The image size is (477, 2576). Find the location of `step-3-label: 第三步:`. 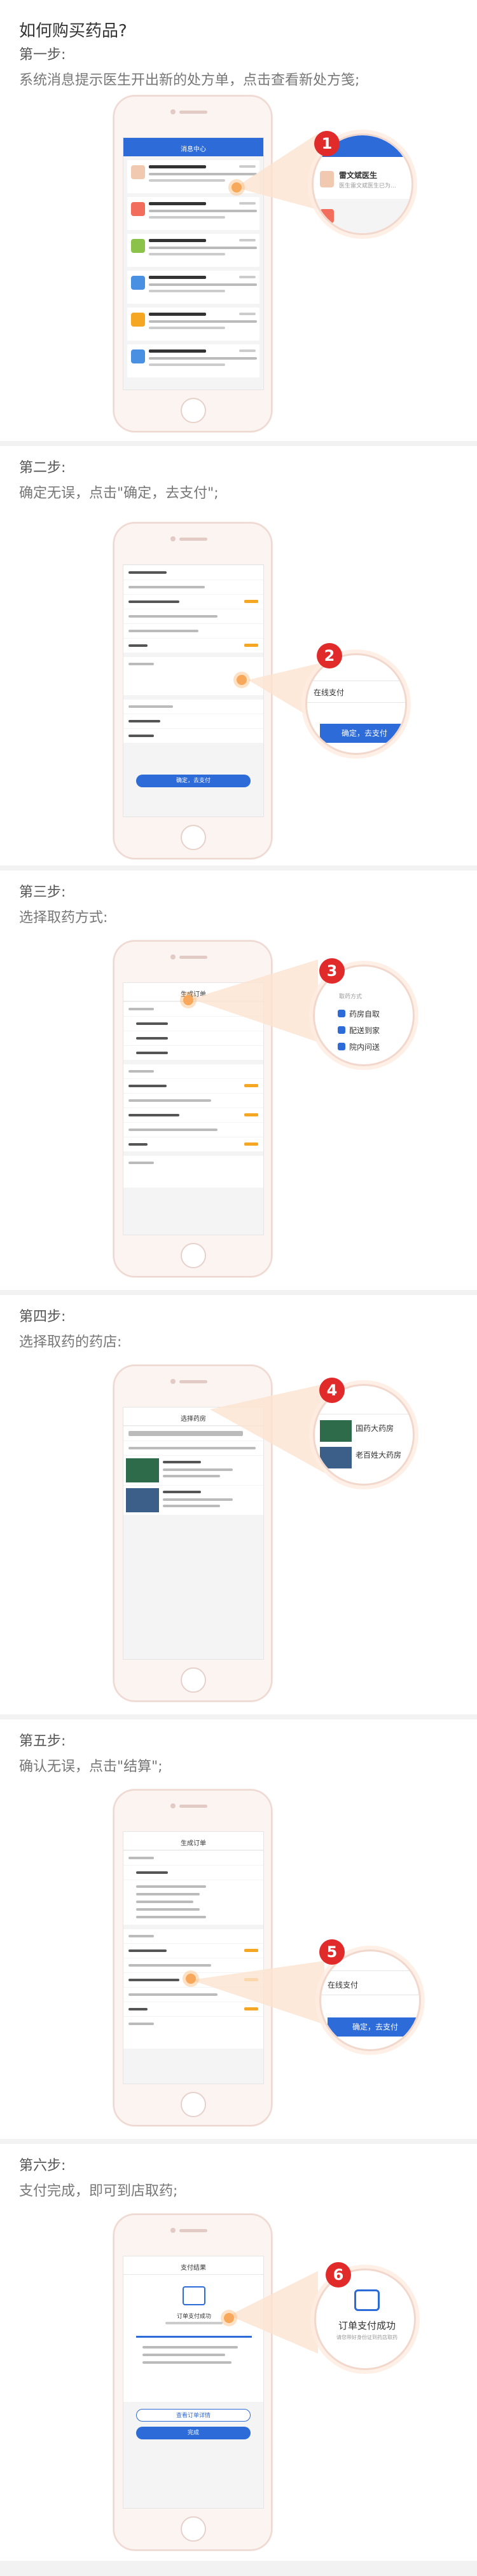

step-3-label: 第三步: is located at coordinates (43, 892).